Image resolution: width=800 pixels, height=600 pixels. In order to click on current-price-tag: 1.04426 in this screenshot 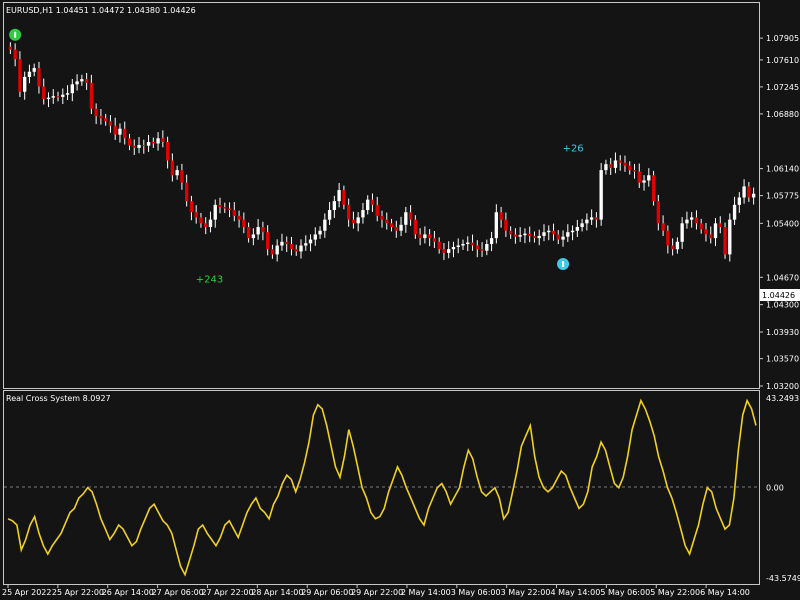, I will do `click(780, 295)`.